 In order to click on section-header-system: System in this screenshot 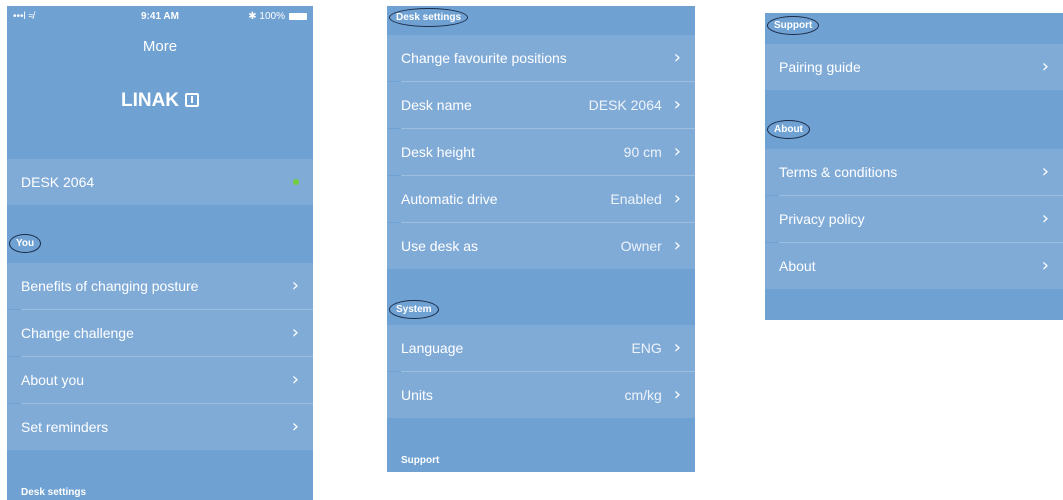, I will do `click(414, 309)`.